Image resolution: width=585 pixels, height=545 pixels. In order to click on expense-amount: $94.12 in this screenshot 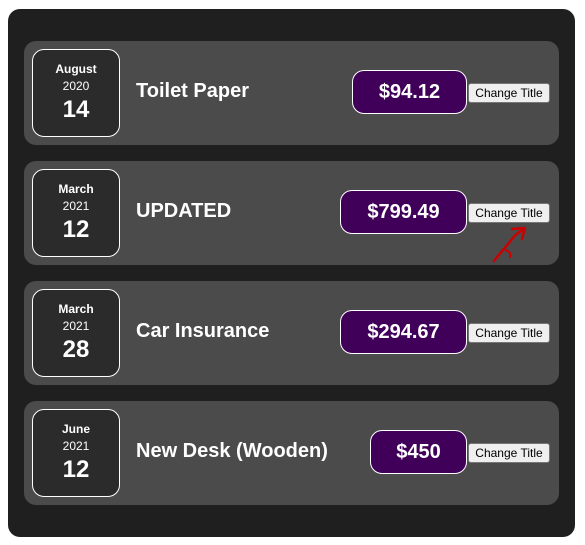, I will do `click(409, 92)`.